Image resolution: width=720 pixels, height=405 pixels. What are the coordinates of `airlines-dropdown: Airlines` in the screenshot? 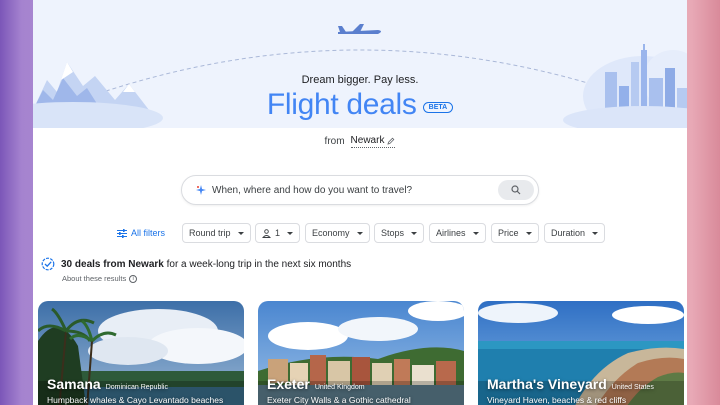 It's located at (457, 233).